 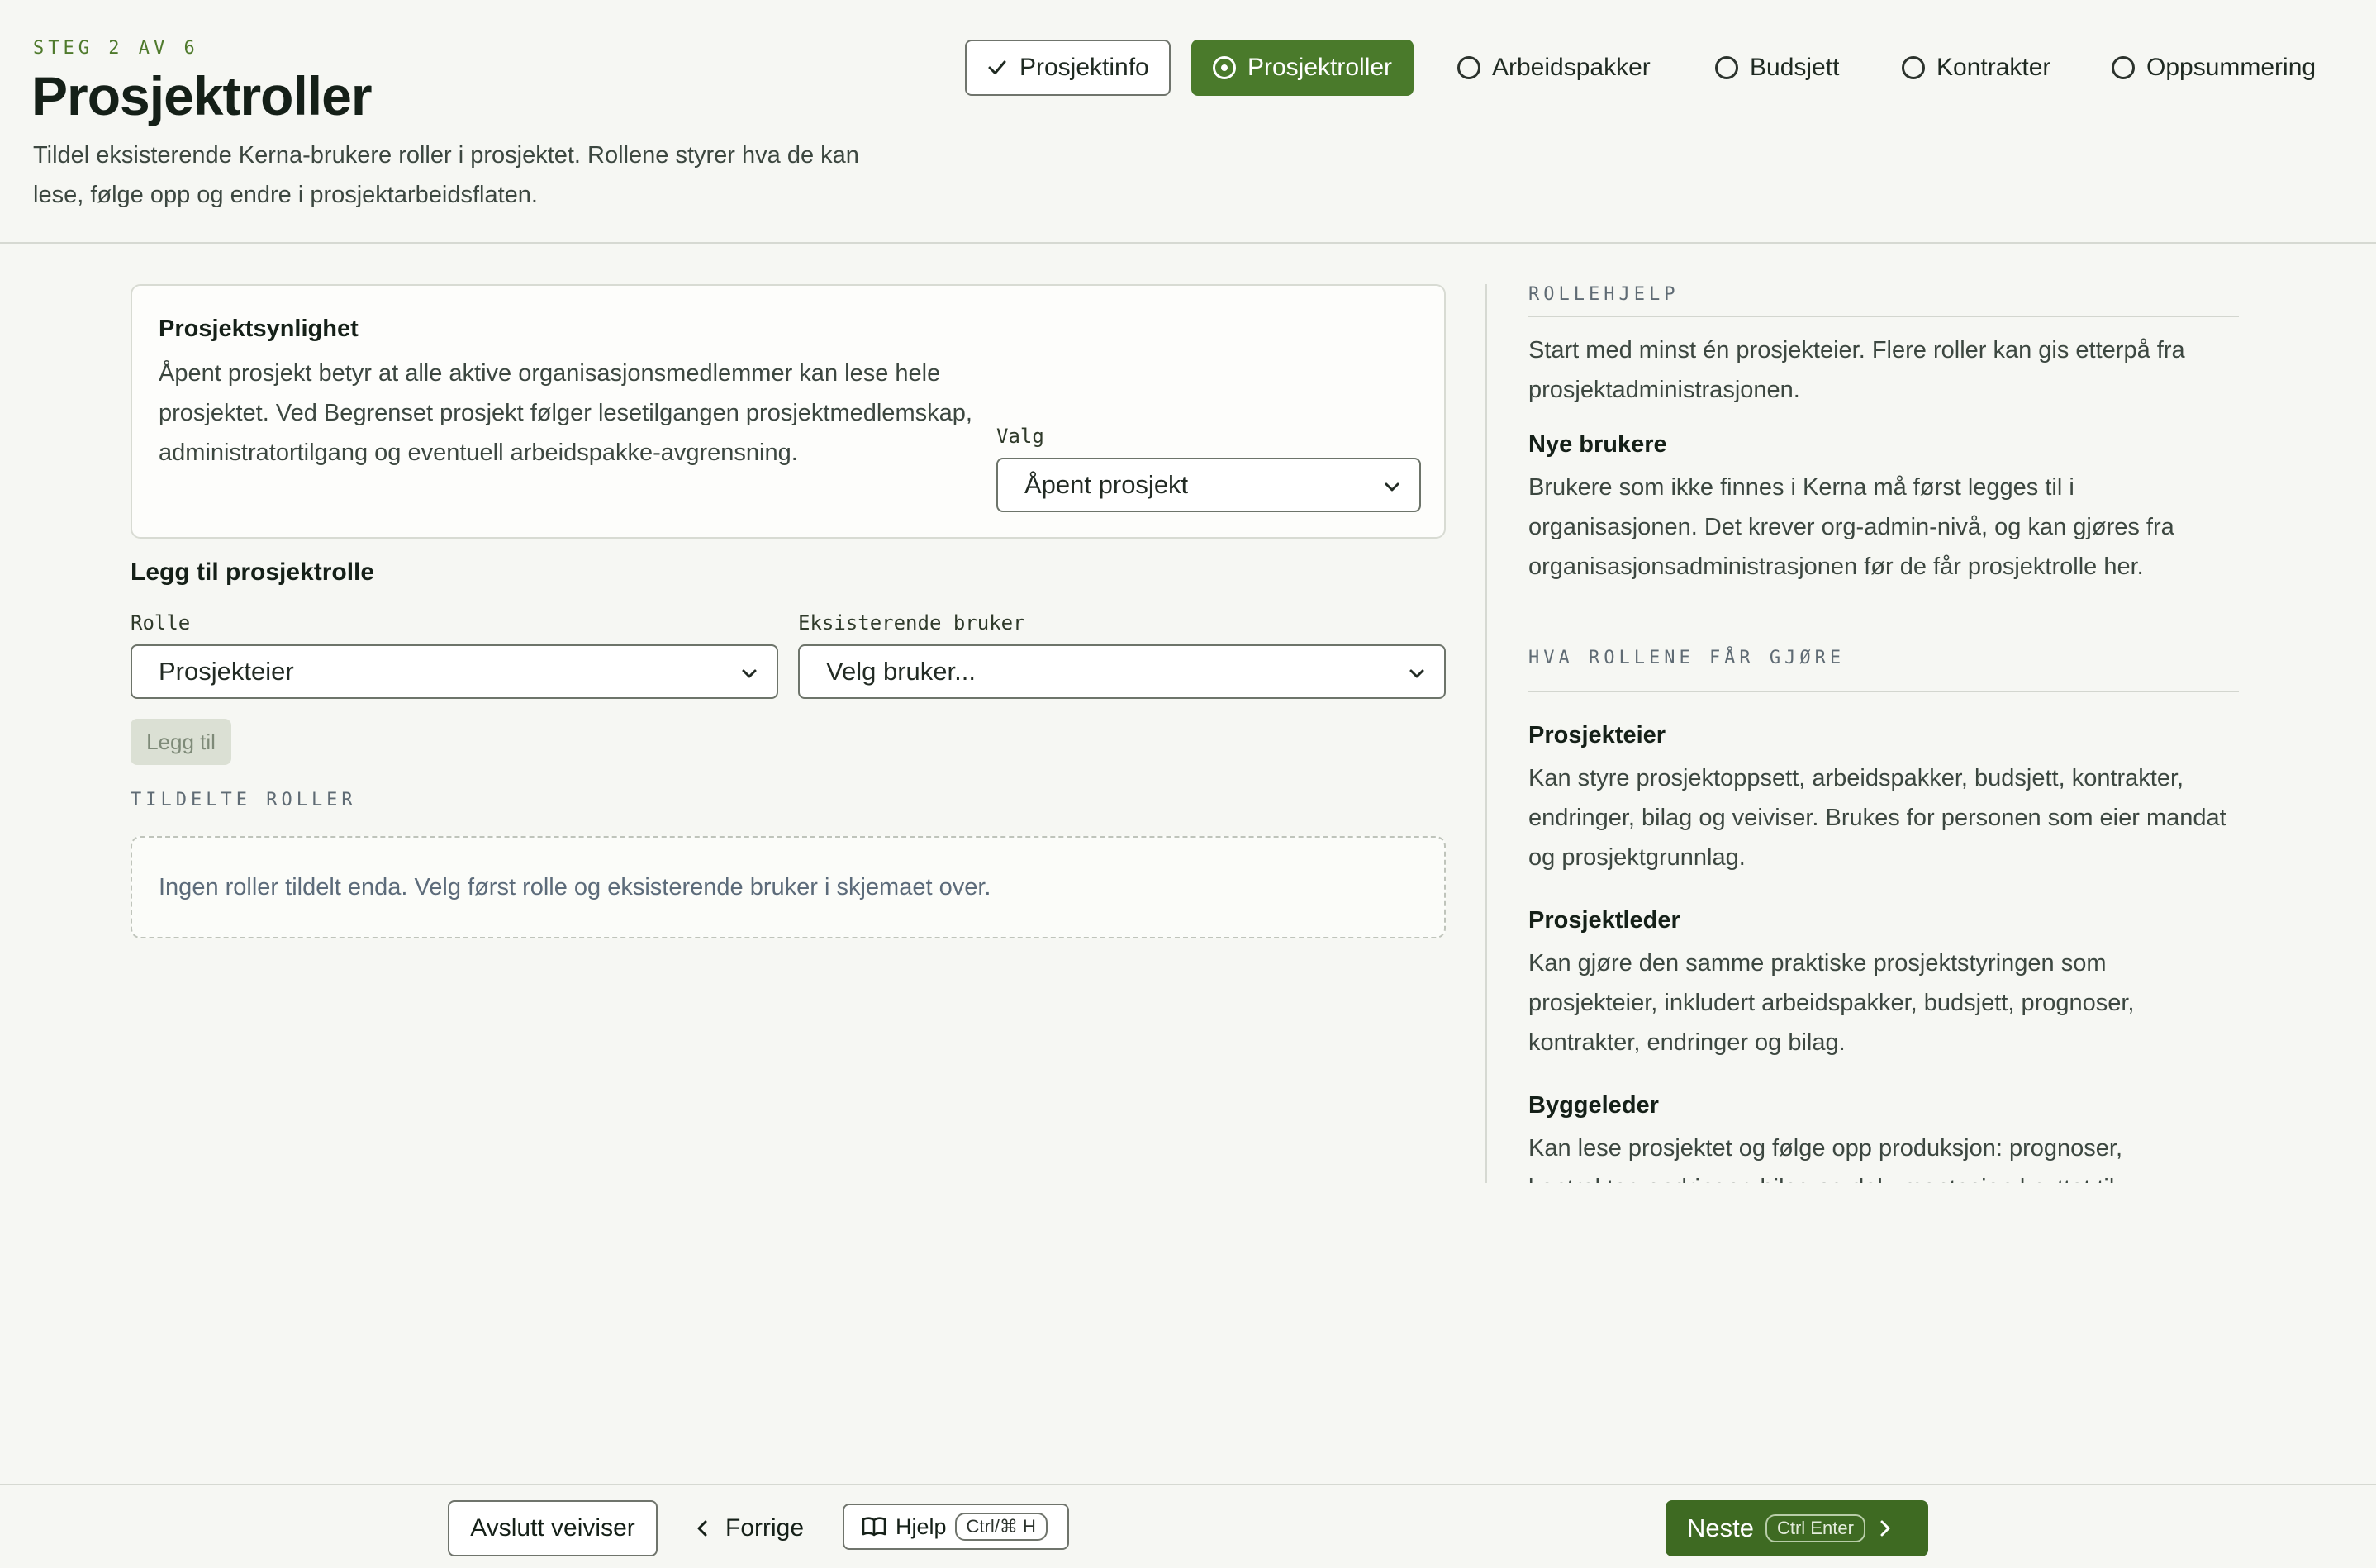 I want to click on help-shortcut-badge: Ctrl/⌘ H, so click(x=1001, y=1527).